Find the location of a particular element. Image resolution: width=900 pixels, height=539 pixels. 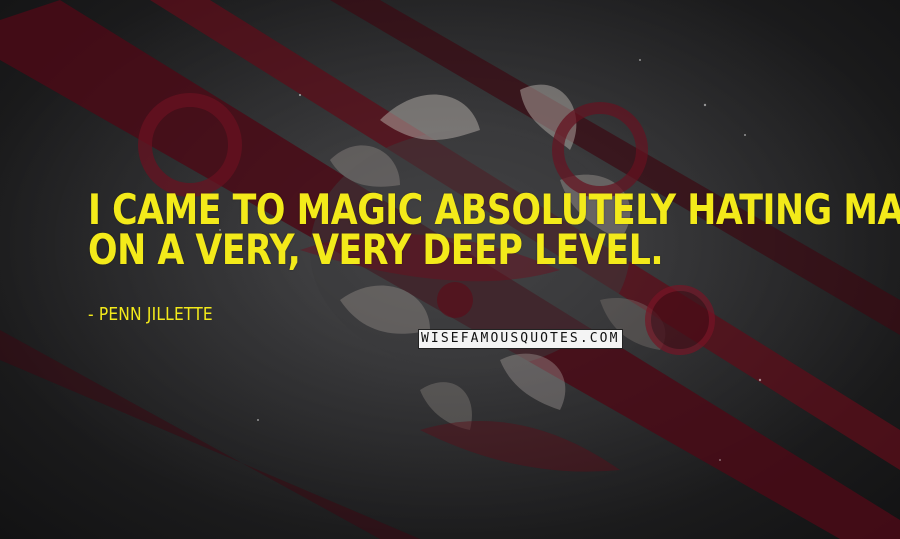

watermark-logo: WISEFAMOUSQUOTES.COM is located at coordinates (520, 339).